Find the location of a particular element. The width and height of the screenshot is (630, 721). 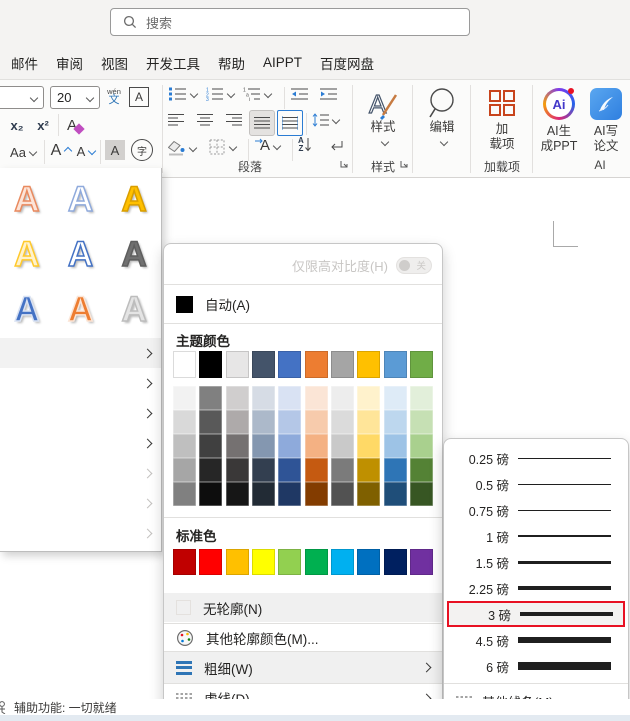

character-shading-button: A is located at coordinates (115, 150).